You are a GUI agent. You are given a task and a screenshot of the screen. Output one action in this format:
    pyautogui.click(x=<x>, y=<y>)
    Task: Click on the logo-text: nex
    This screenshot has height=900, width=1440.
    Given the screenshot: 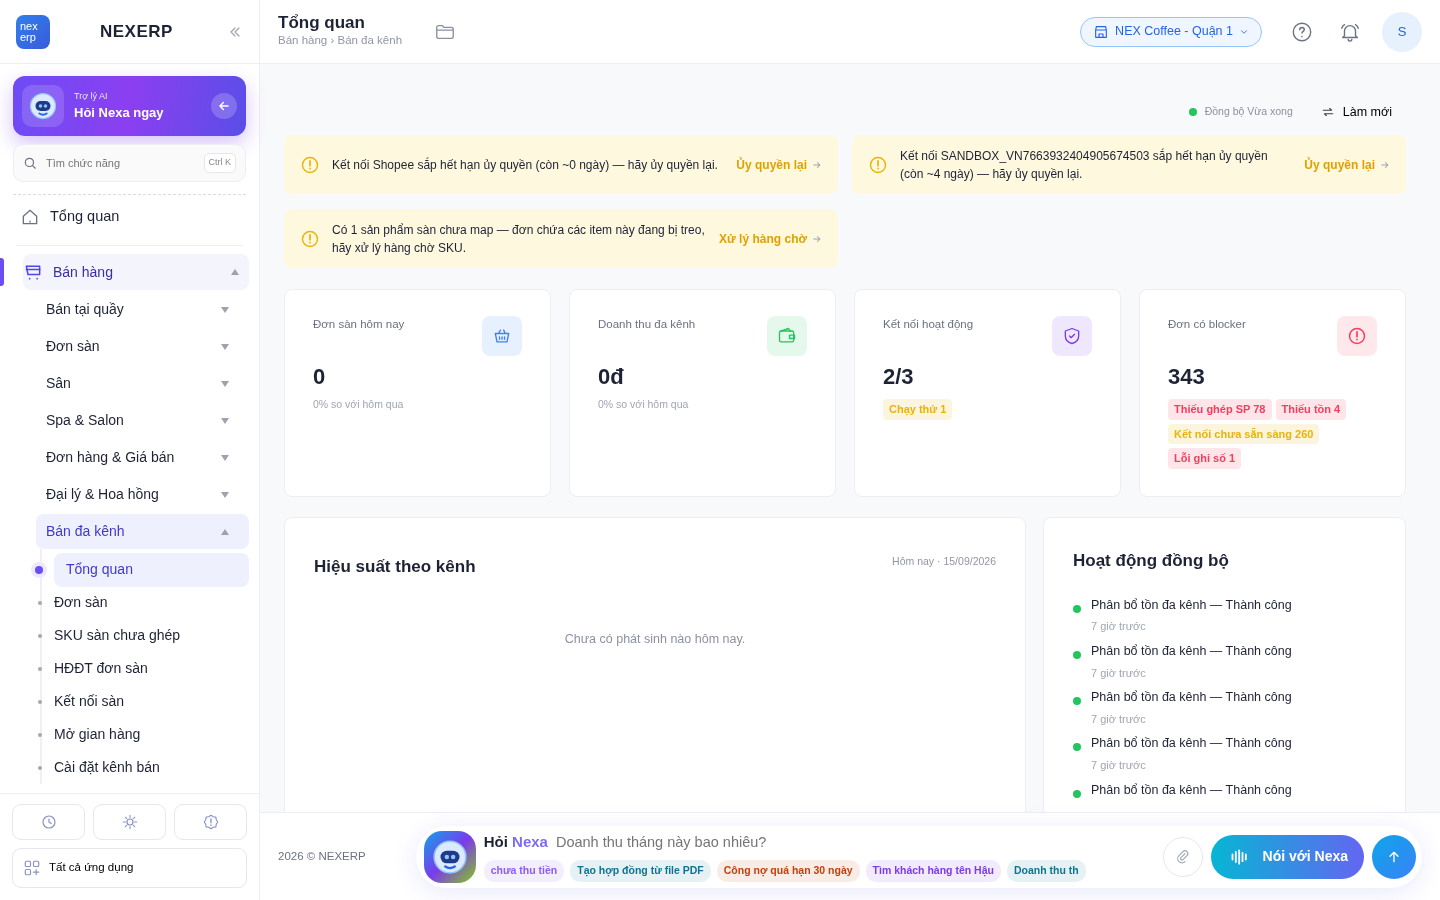 What is the action you would take?
    pyautogui.click(x=29, y=26)
    